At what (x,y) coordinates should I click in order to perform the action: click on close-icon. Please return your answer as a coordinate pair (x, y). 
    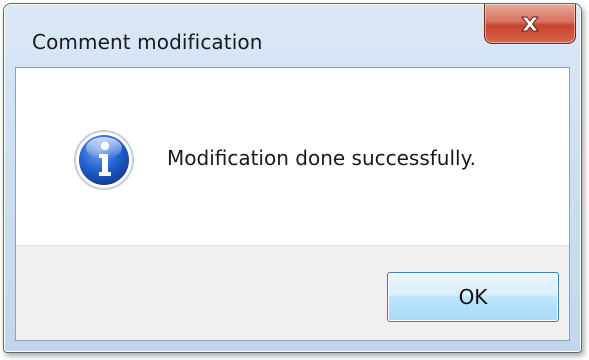
    Looking at the image, I should click on (530, 23).